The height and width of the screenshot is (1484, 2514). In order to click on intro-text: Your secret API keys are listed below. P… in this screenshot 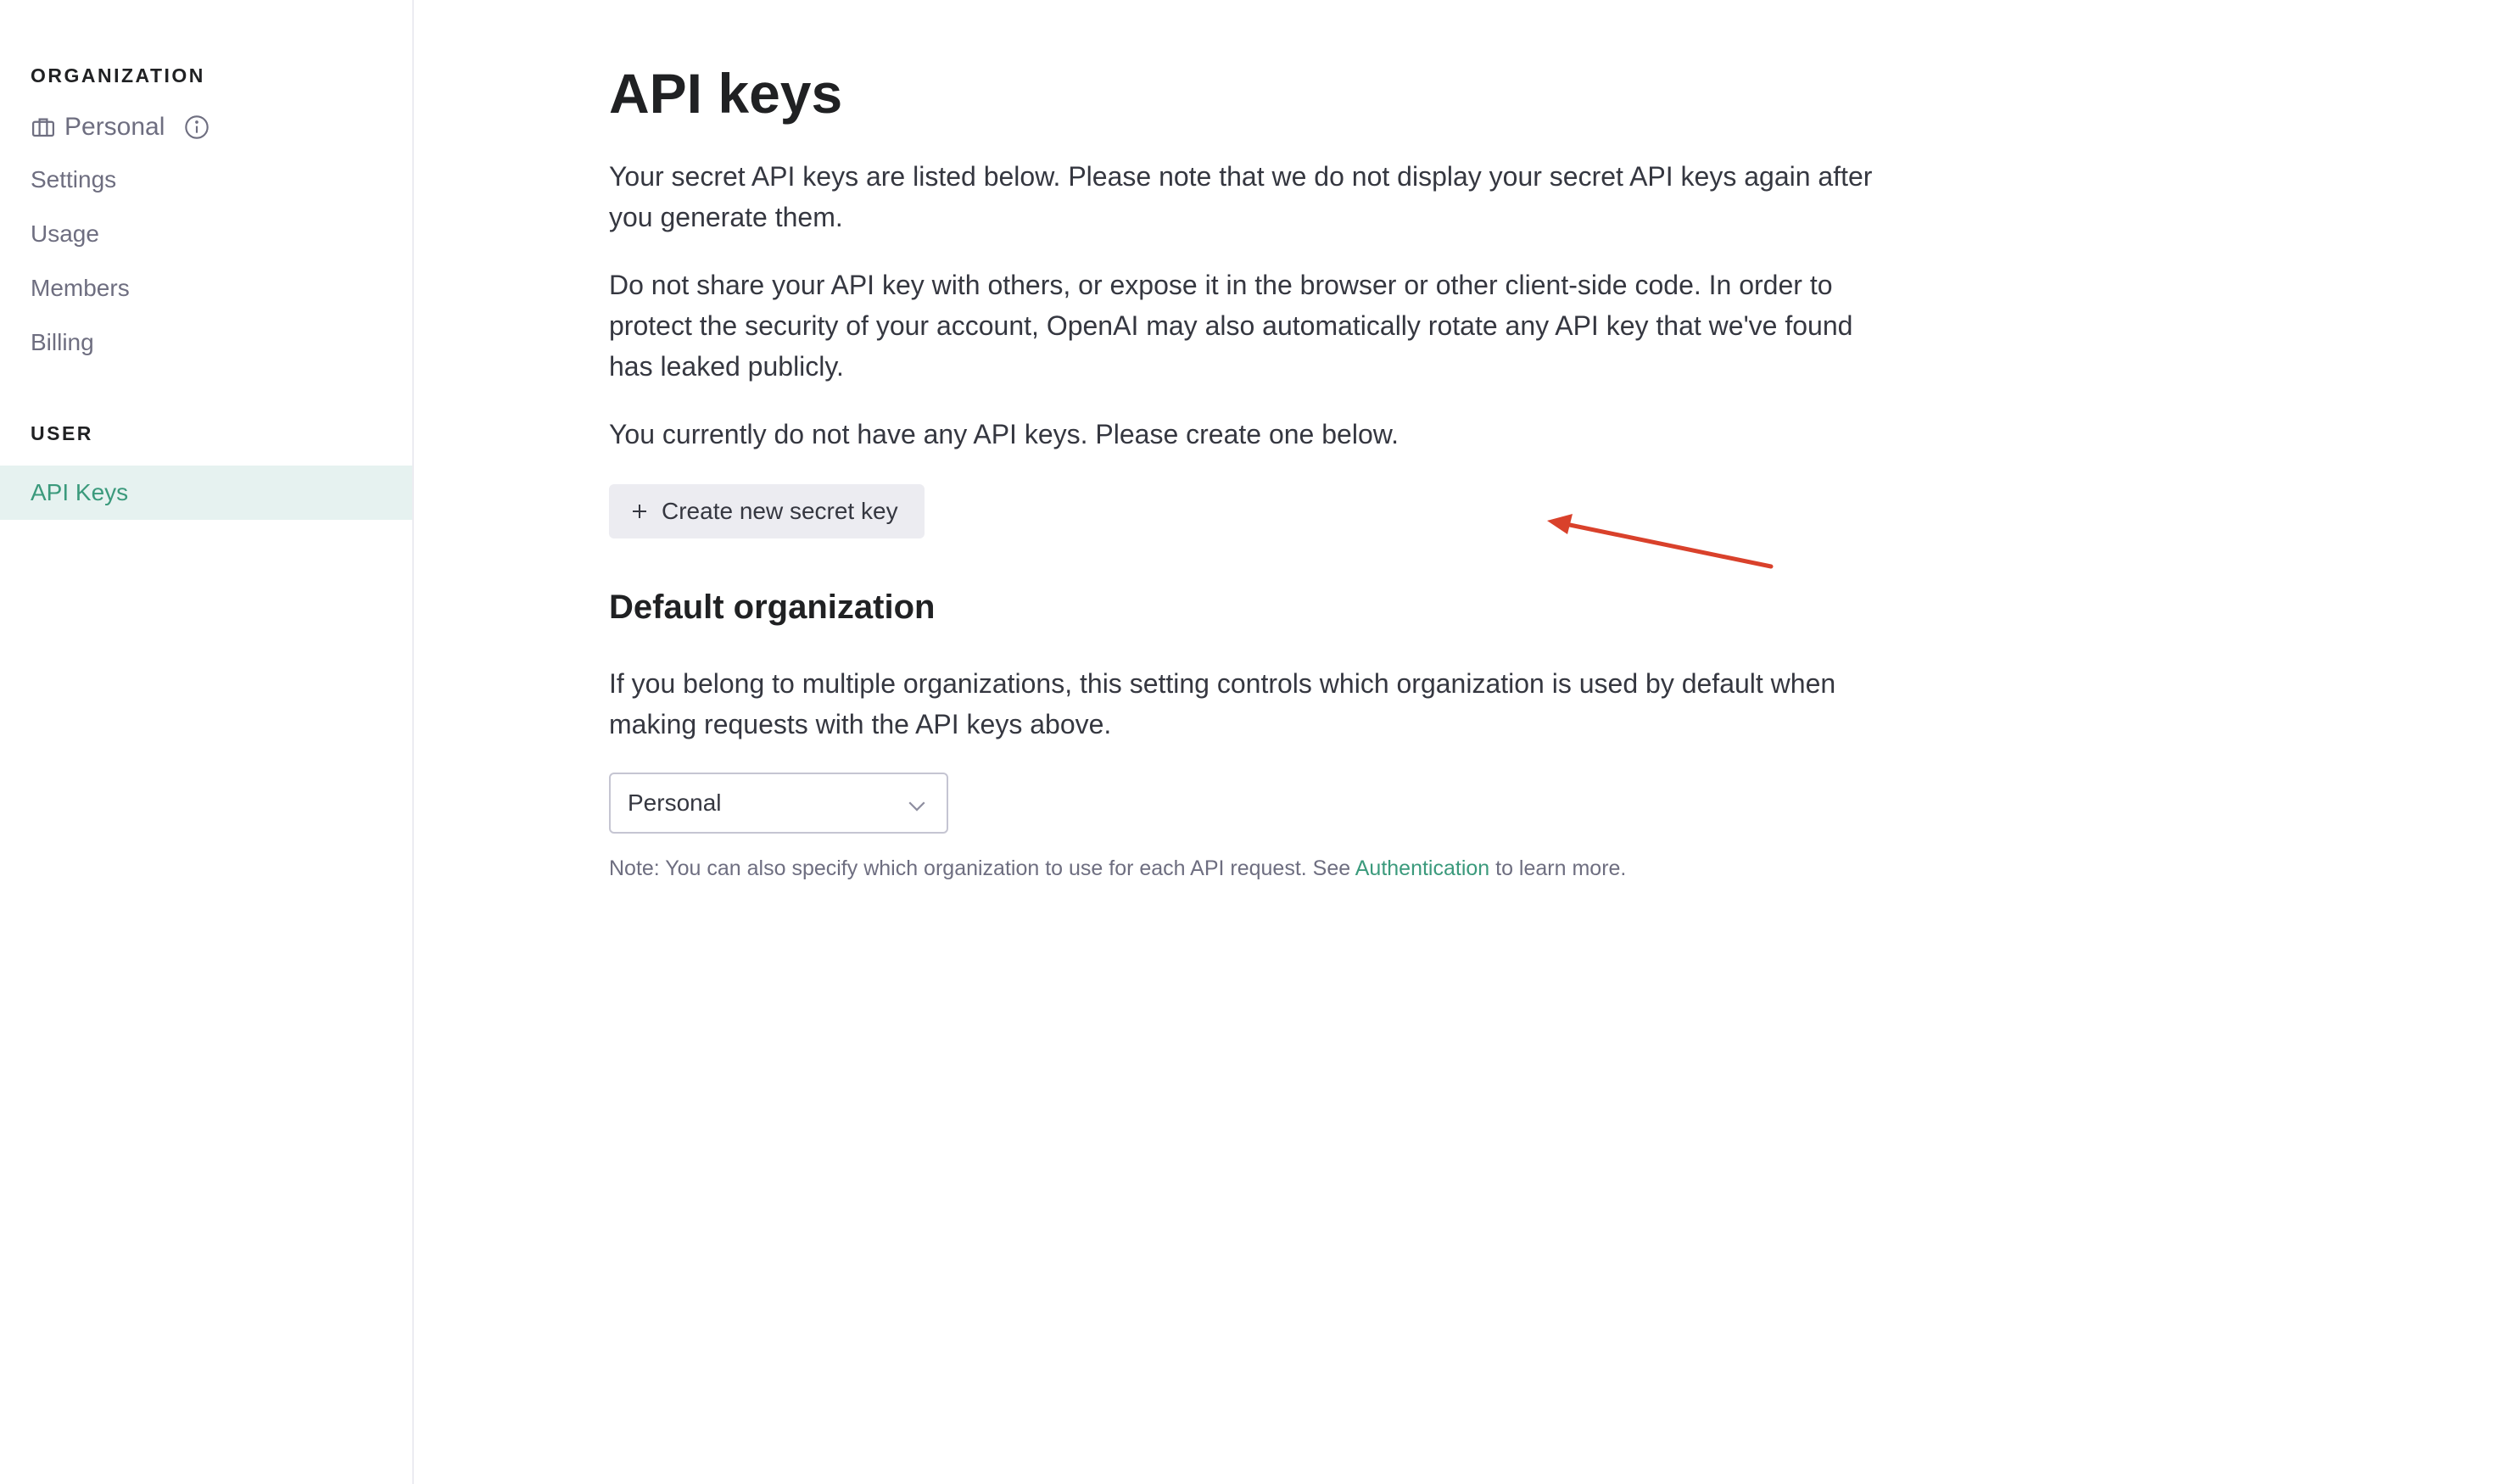, I will do `click(1241, 196)`.